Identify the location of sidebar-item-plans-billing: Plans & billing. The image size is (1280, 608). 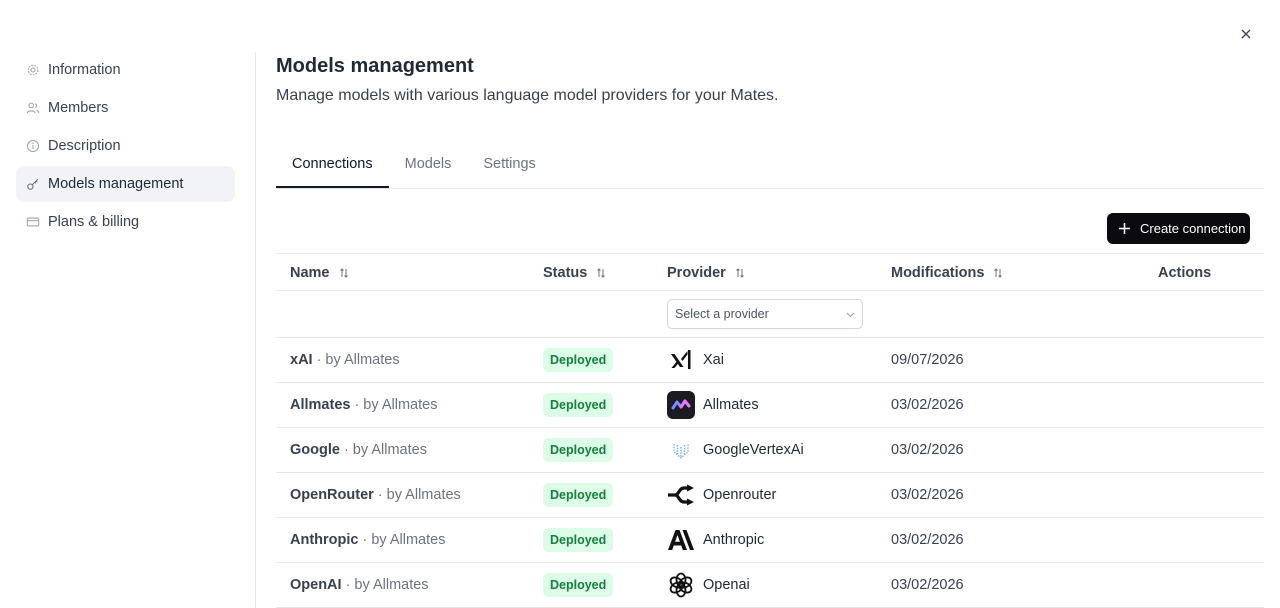
(125, 222).